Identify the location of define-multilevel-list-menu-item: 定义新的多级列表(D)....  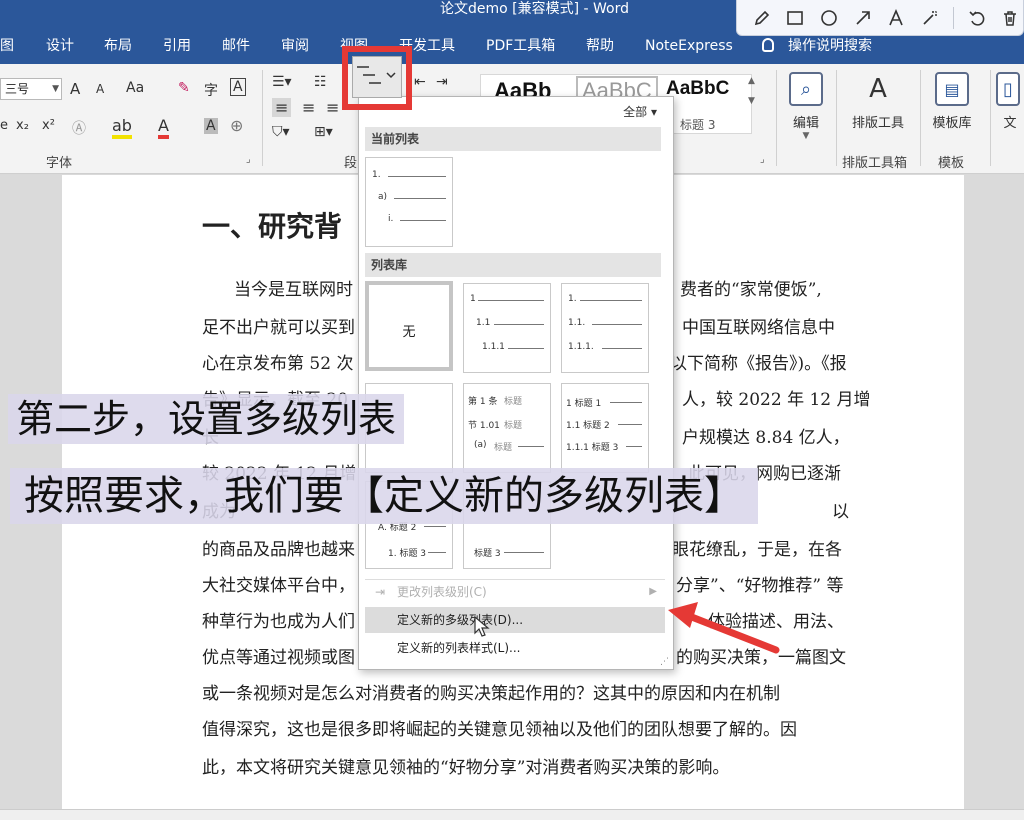
(515, 620).